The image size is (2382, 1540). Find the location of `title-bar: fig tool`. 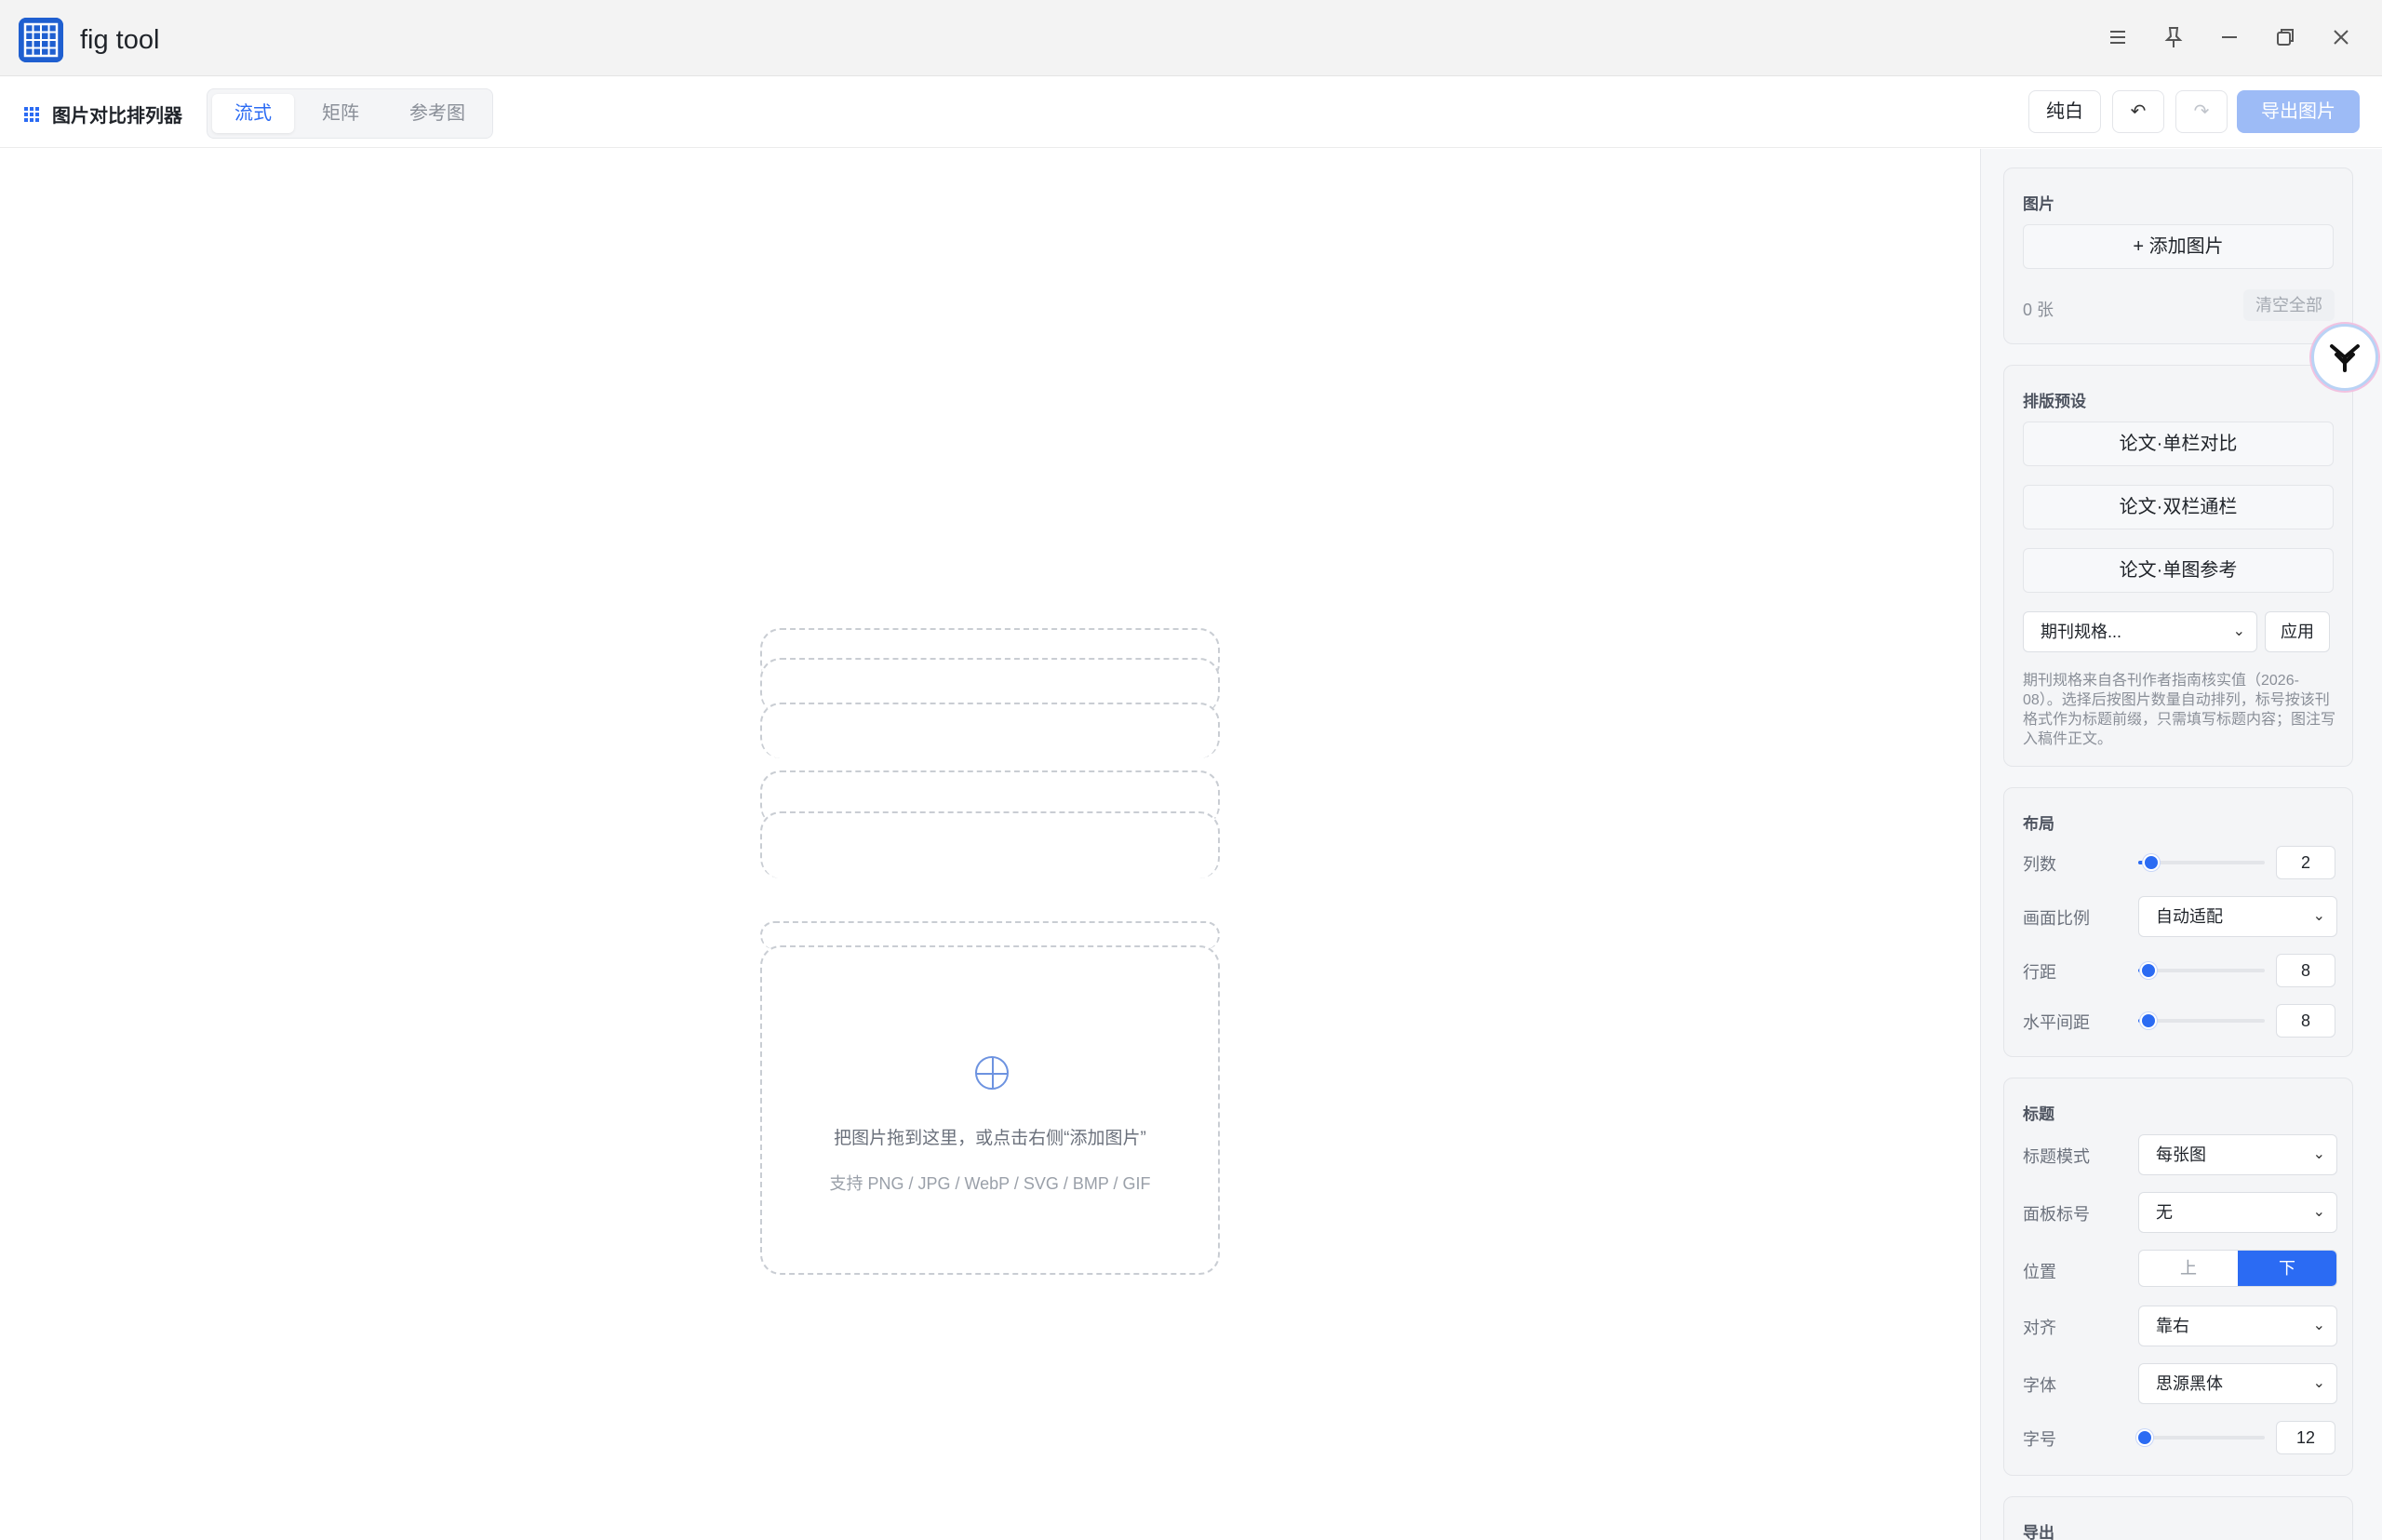

title-bar: fig tool is located at coordinates (1191, 38).